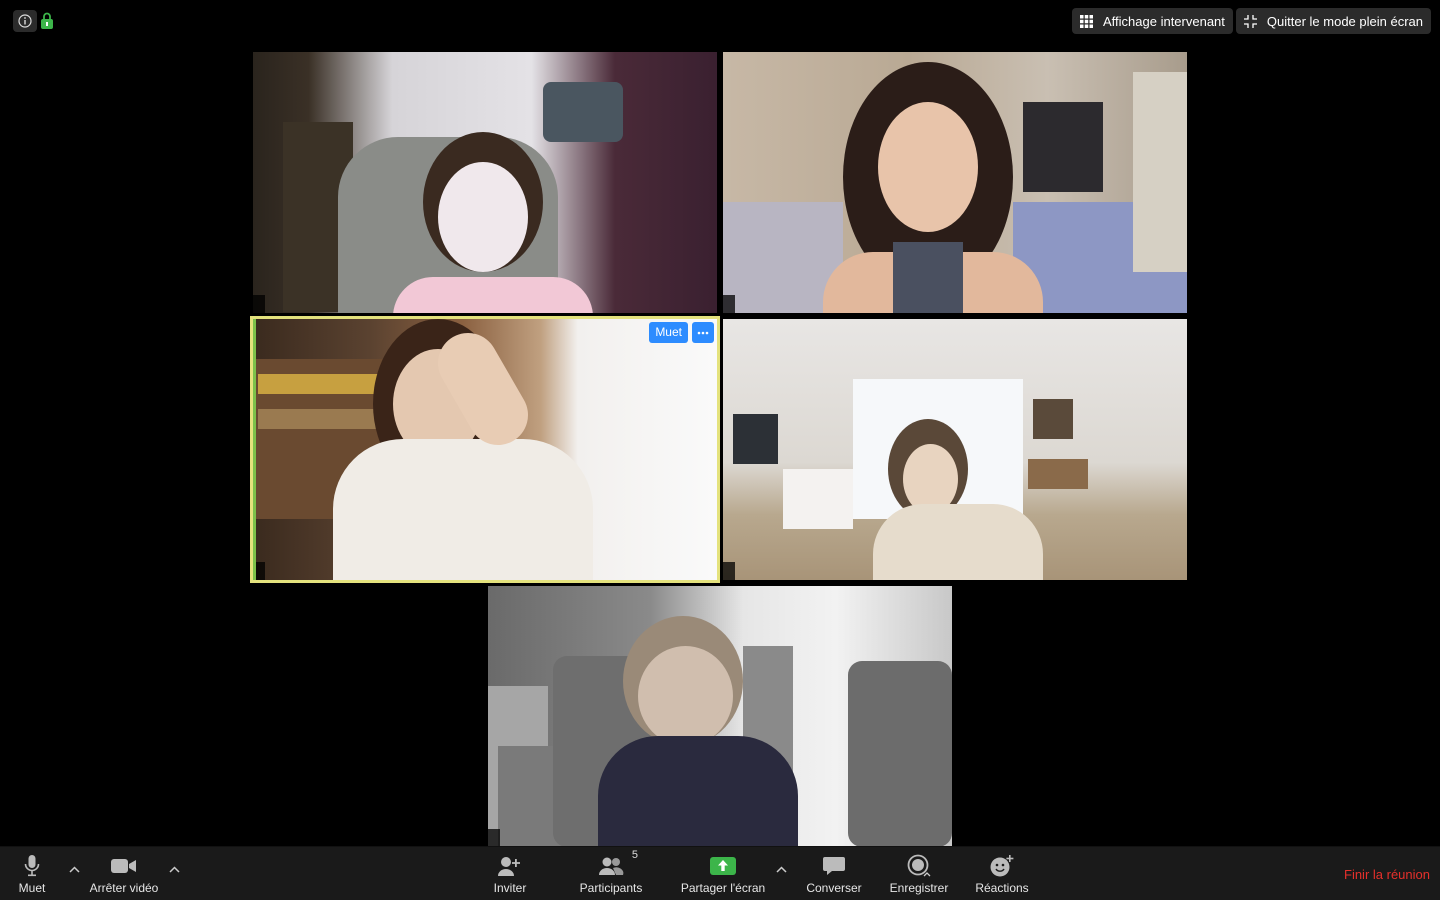  I want to click on record-button: Enregistrer, so click(919, 873).